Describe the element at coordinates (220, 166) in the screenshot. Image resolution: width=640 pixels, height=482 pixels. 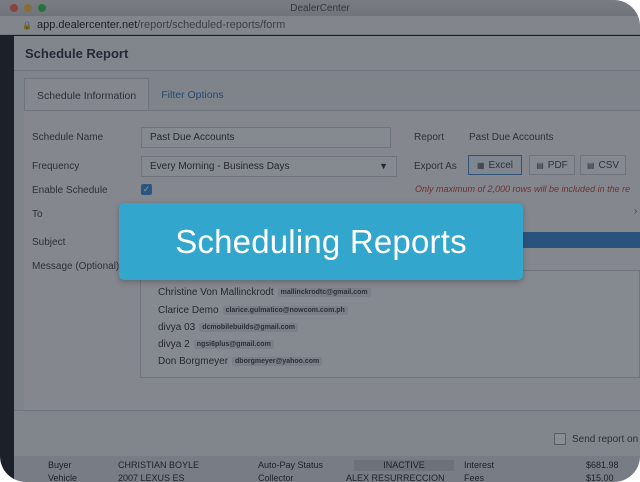
I see `frequency-value: Every Morning - Business Days` at that location.